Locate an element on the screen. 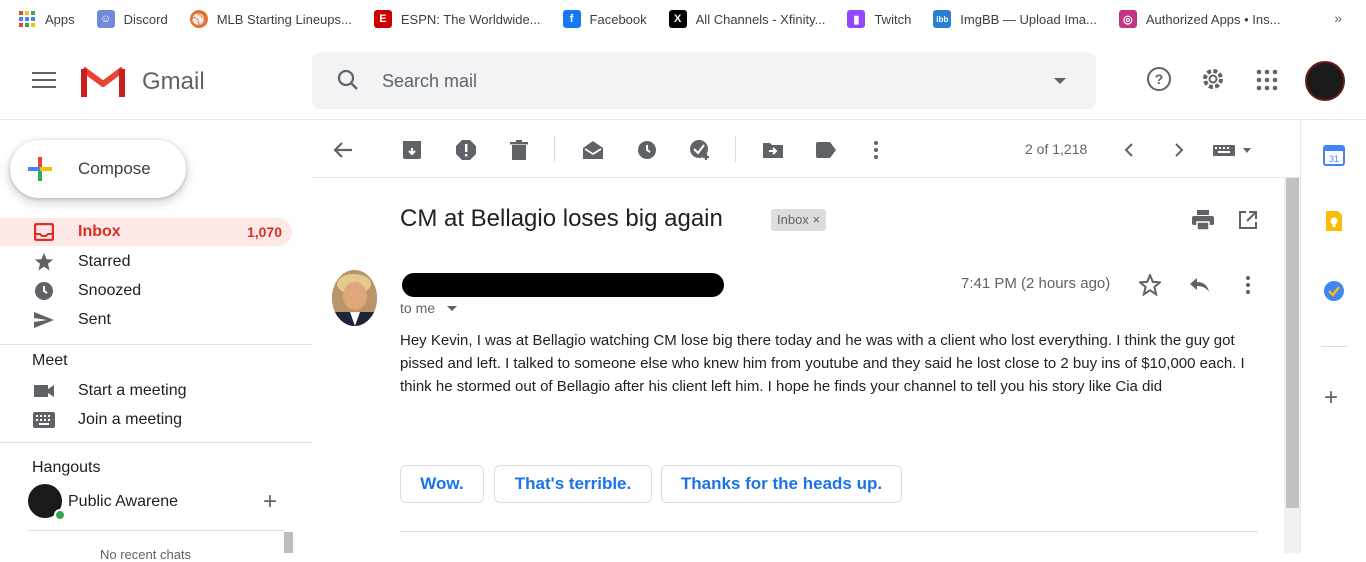 This screenshot has width=1366, height=562. help-icon: ? is located at coordinates (1159, 81).